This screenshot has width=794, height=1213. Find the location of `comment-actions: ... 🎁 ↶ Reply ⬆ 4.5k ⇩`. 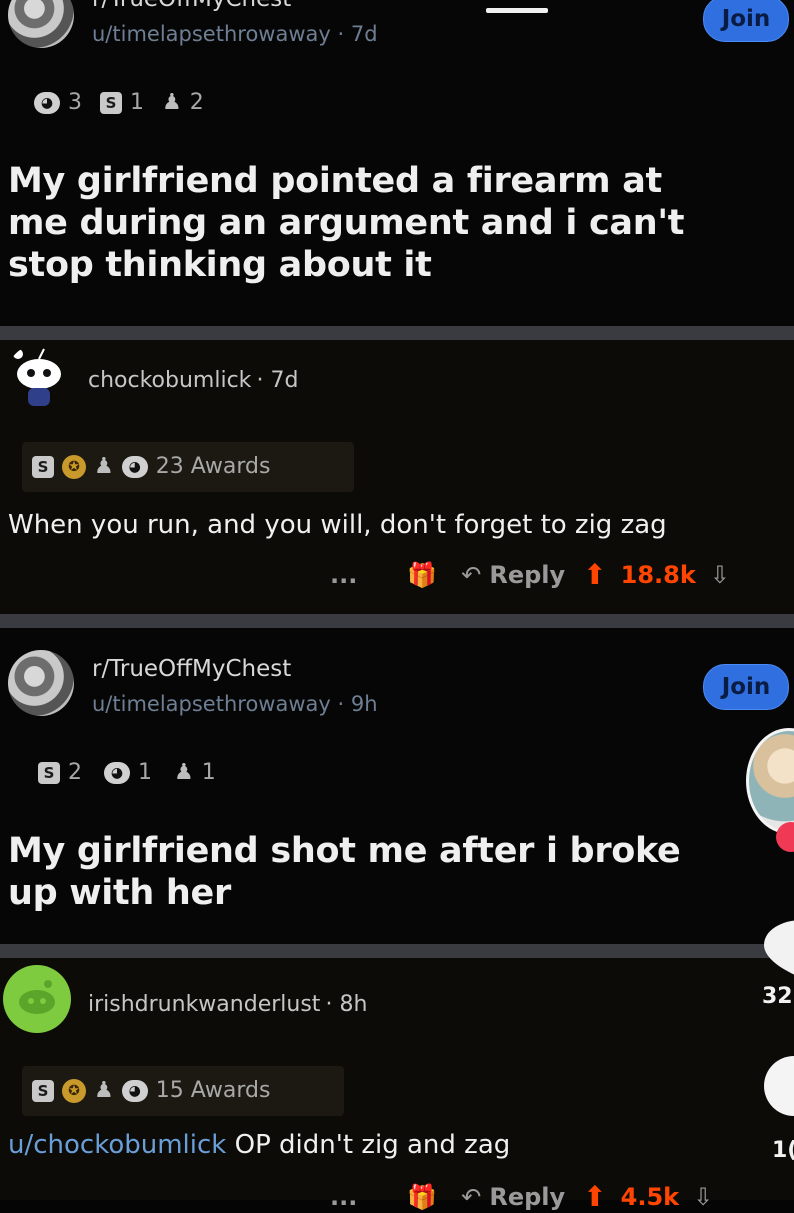

comment-actions: ... 🎁 ↶ Reply ⬆ 4.5k ⇩ is located at coordinates (521, 1196).